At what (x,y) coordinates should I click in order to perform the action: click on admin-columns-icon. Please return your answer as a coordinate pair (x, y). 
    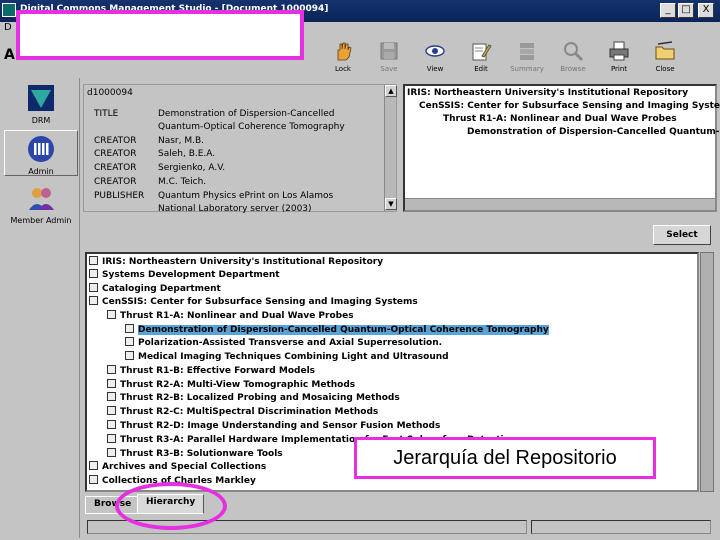
    Looking at the image, I should click on (41, 149).